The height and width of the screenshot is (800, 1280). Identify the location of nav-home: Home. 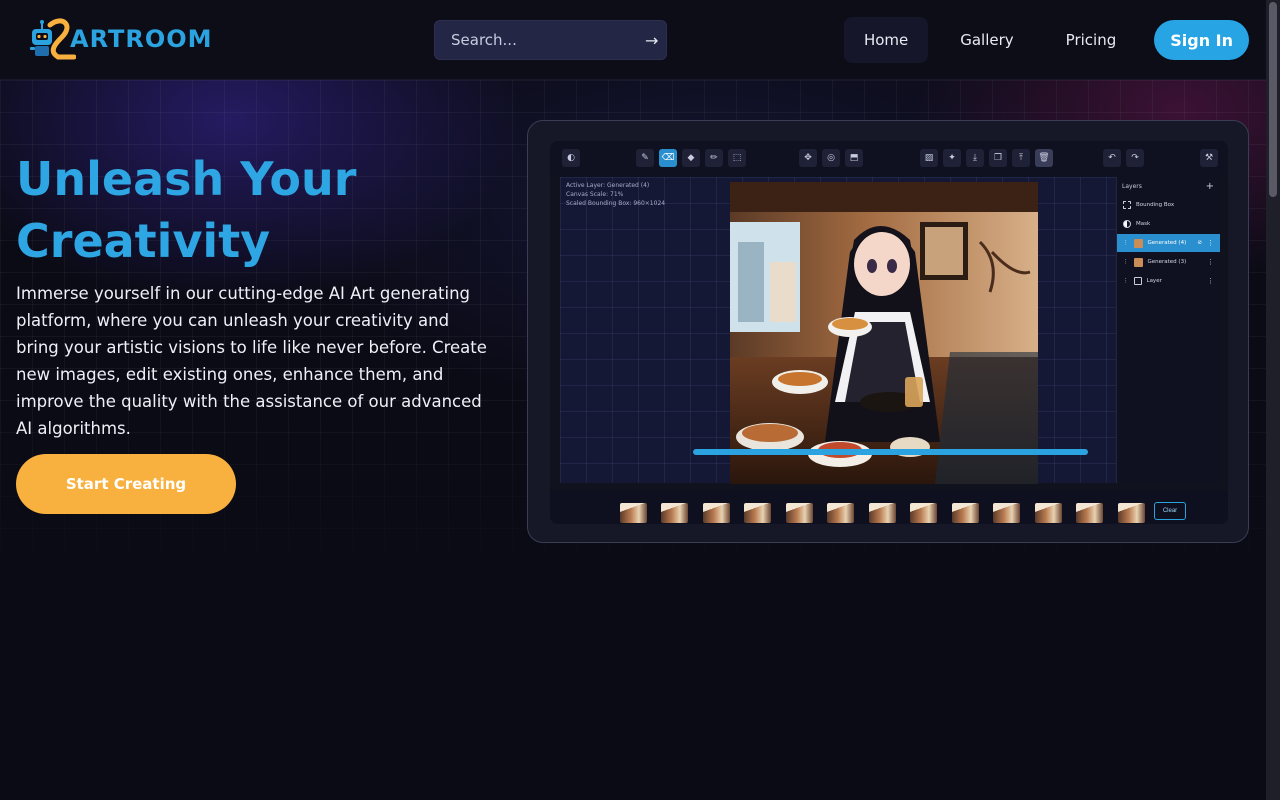
(886, 40).